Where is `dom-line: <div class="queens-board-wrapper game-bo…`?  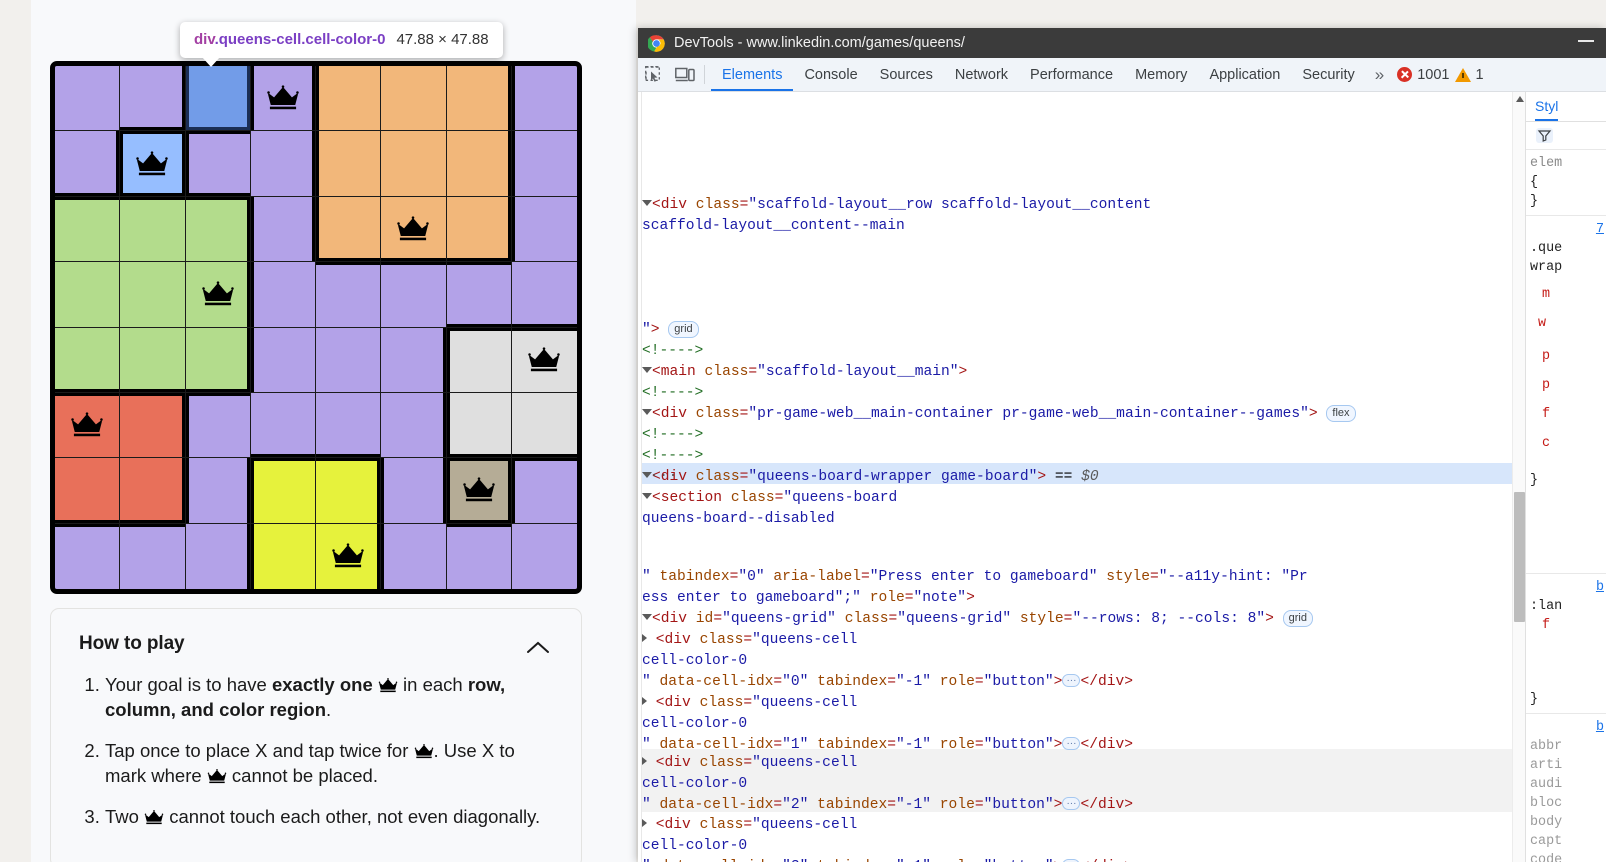 dom-line: <div class="queens-board-wrapper game-bo… is located at coordinates (1083, 477).